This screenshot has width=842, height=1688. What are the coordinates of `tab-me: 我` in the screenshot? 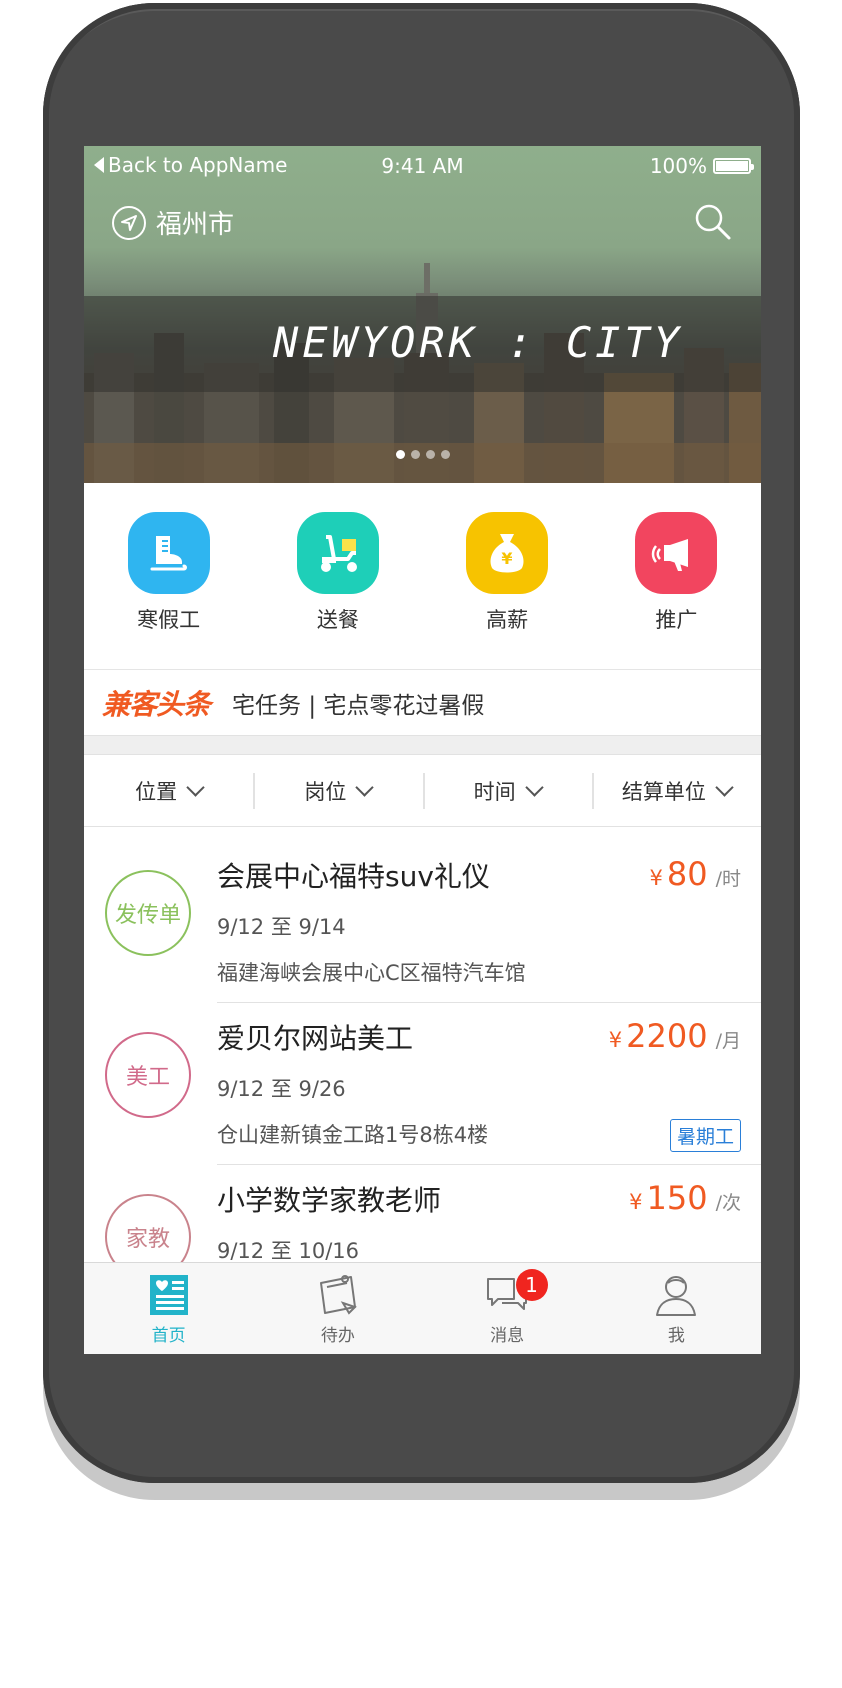 It's located at (676, 1308).